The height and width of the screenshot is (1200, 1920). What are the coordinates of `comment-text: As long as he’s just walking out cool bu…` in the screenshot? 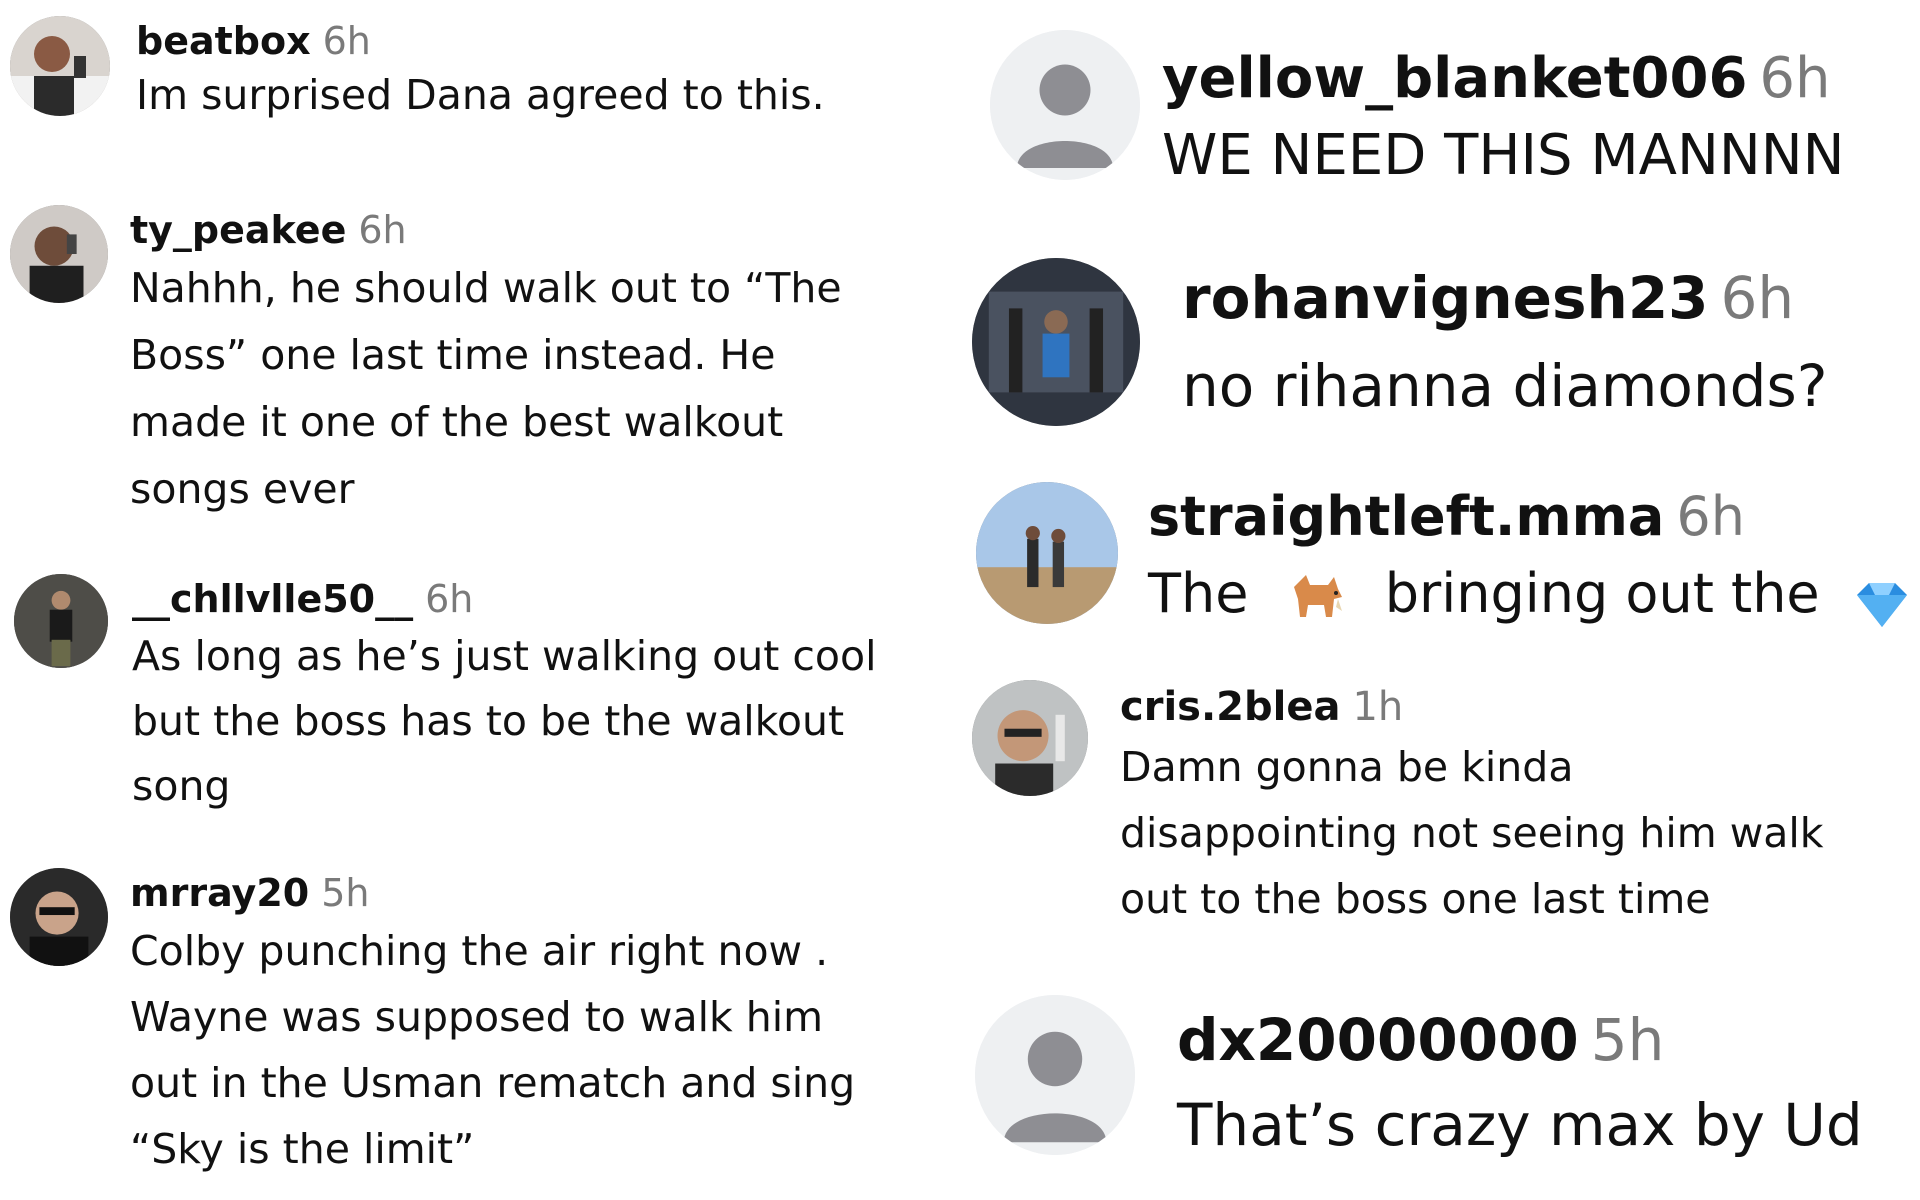 It's located at (504, 721).